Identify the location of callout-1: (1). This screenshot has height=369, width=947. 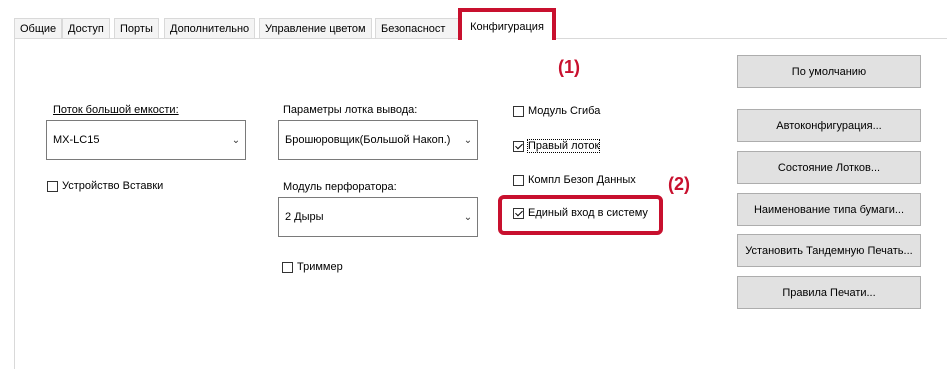
(569, 67).